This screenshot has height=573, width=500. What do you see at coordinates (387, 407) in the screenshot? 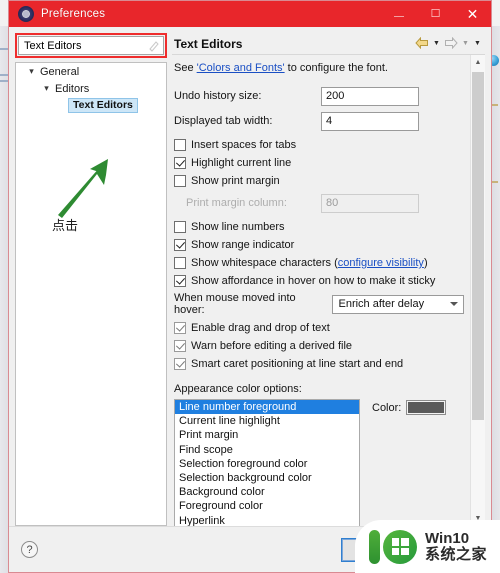
I see `color-label: Color:` at bounding box center [387, 407].